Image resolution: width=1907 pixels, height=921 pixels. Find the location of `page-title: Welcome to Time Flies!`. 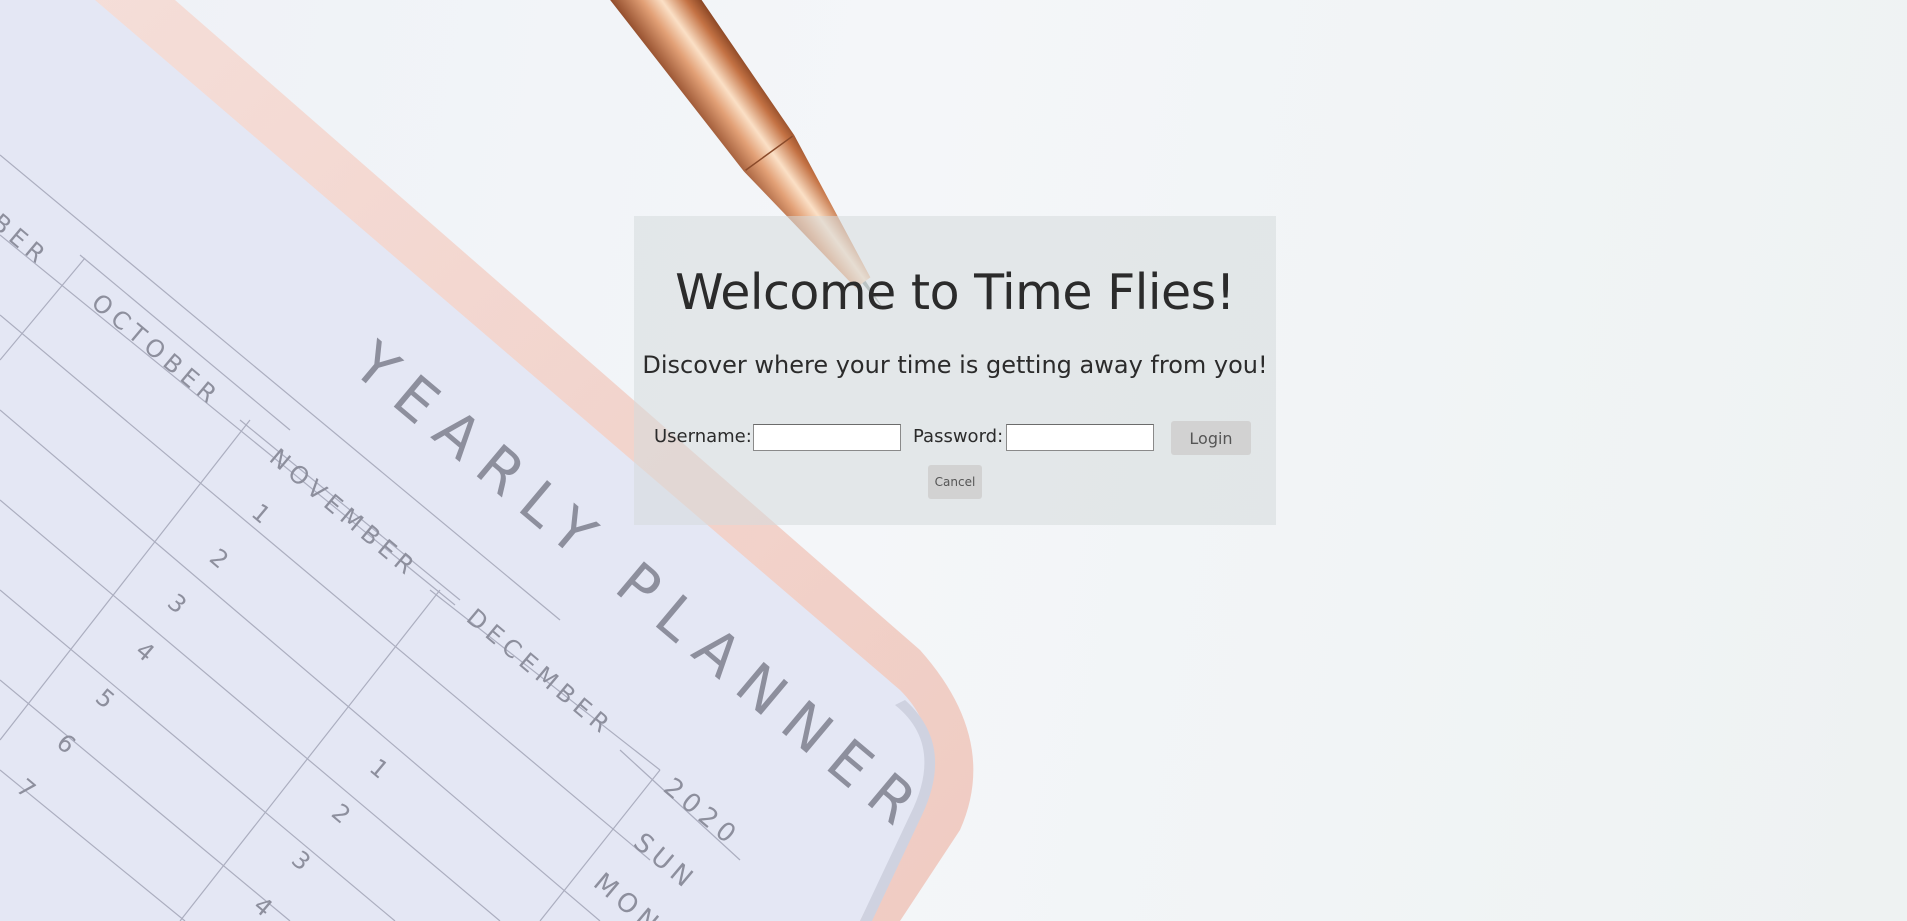

page-title: Welcome to Time Flies! is located at coordinates (955, 292).